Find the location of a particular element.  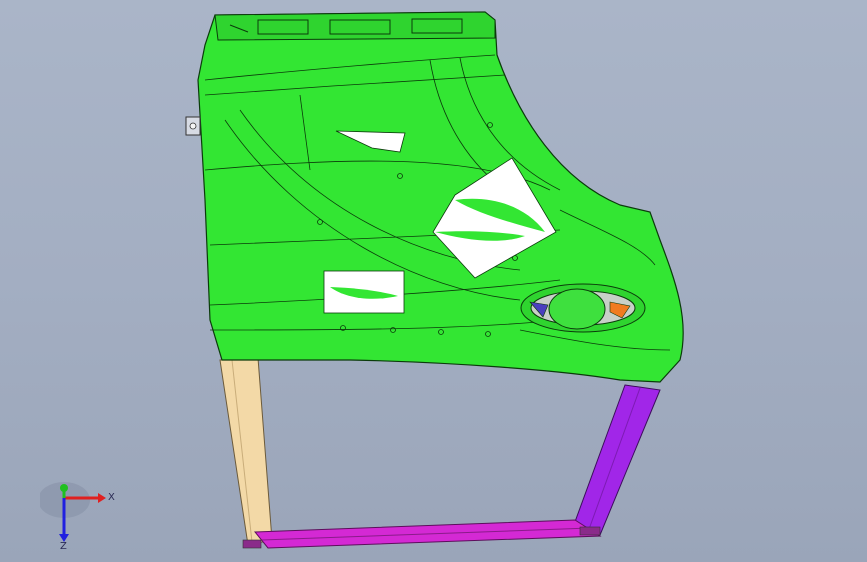

x-axis-label: X is located at coordinates (111, 497).